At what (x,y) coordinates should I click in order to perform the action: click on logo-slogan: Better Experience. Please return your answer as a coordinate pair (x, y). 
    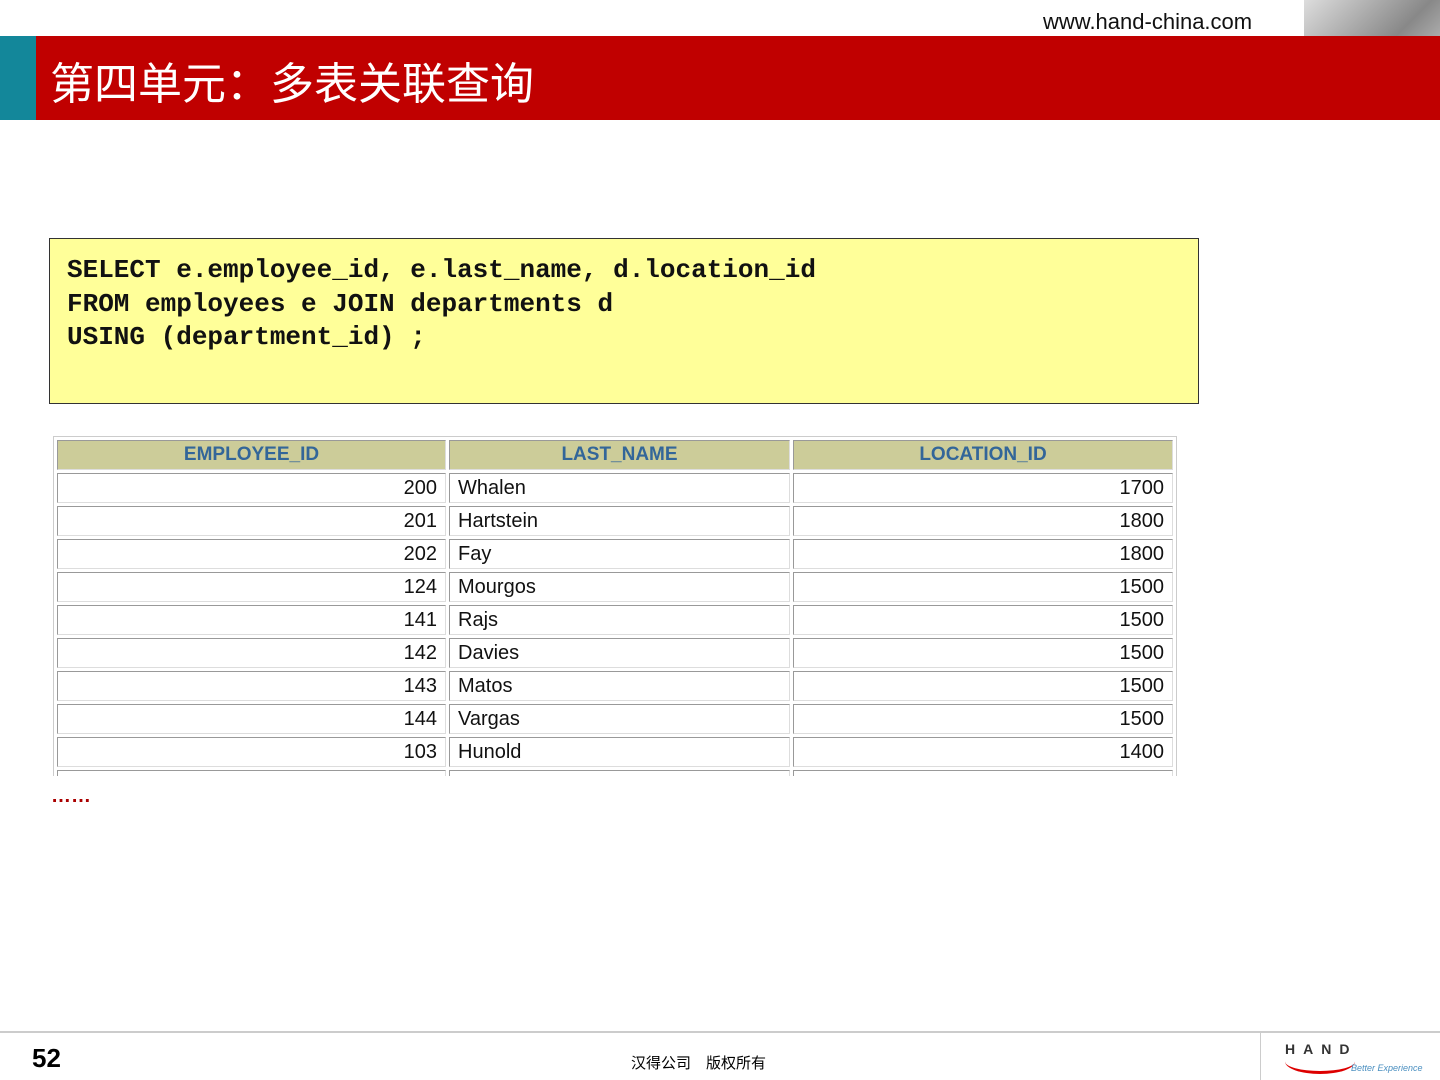
    Looking at the image, I should click on (1387, 1068).